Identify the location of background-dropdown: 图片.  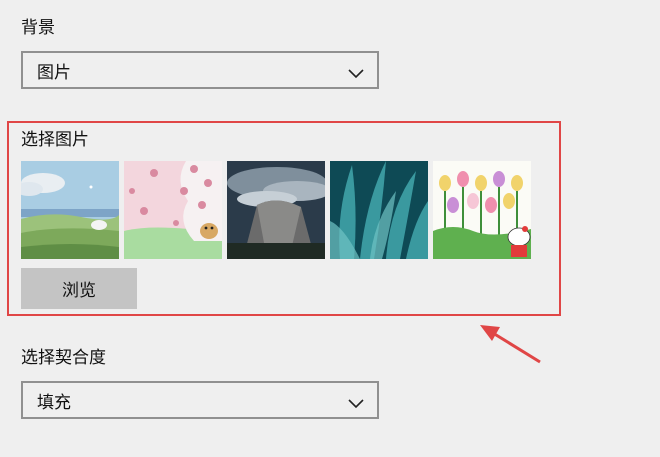
(200, 70).